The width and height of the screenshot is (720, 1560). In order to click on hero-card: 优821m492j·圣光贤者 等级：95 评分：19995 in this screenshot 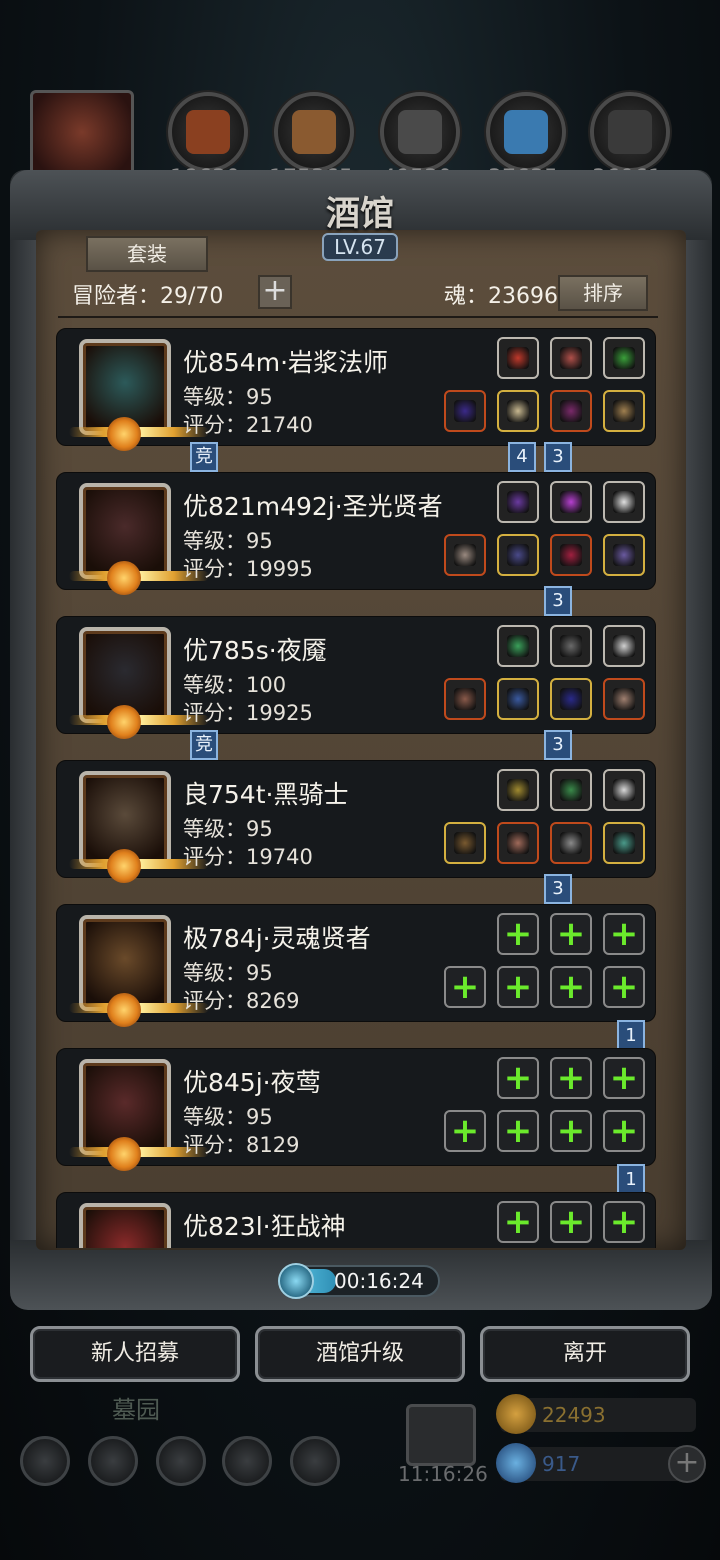, I will do `click(356, 533)`.